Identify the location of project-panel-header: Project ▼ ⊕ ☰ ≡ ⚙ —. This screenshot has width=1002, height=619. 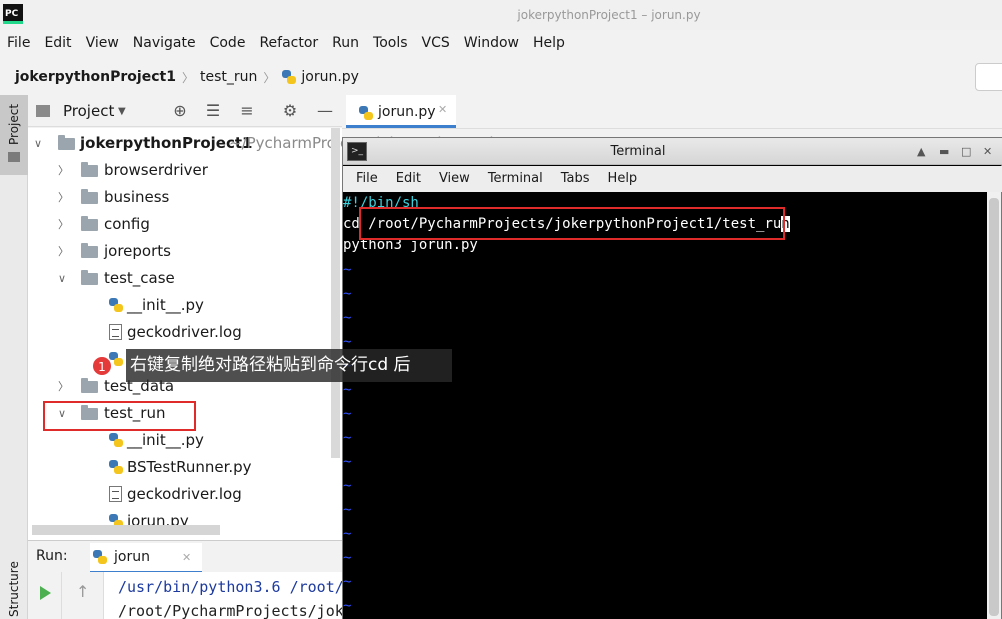
(185, 111).